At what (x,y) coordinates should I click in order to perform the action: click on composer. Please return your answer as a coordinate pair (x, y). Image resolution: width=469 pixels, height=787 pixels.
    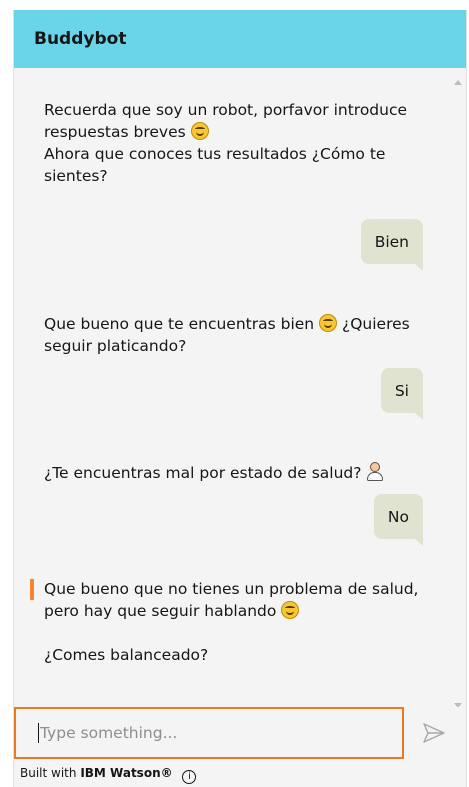
    Looking at the image, I should click on (240, 735).